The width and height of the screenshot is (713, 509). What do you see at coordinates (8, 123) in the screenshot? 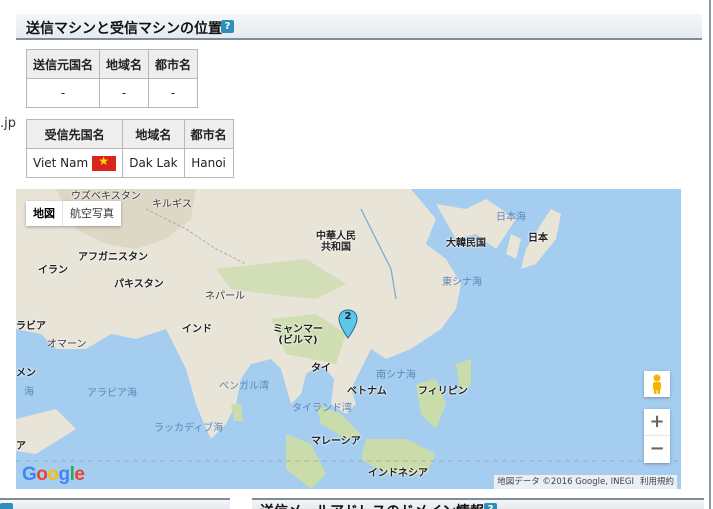
I see `side-text: .jp` at bounding box center [8, 123].